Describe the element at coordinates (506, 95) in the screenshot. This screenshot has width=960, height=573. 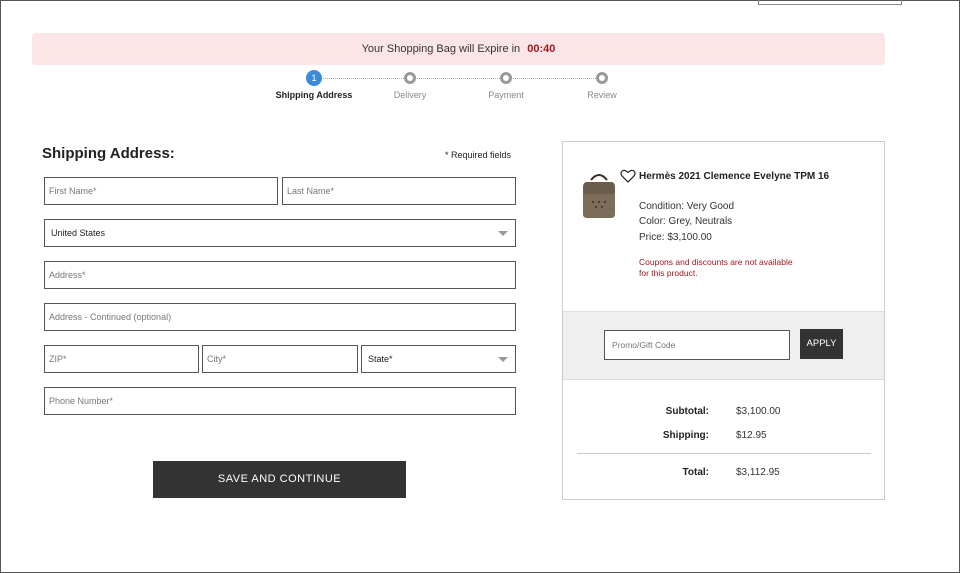
I see `step-label: Payment` at that location.